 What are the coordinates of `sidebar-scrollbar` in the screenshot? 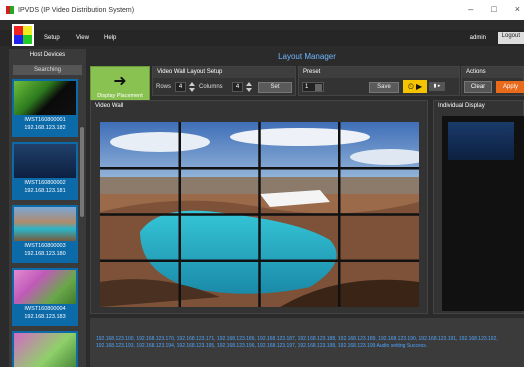 It's located at (82, 172).